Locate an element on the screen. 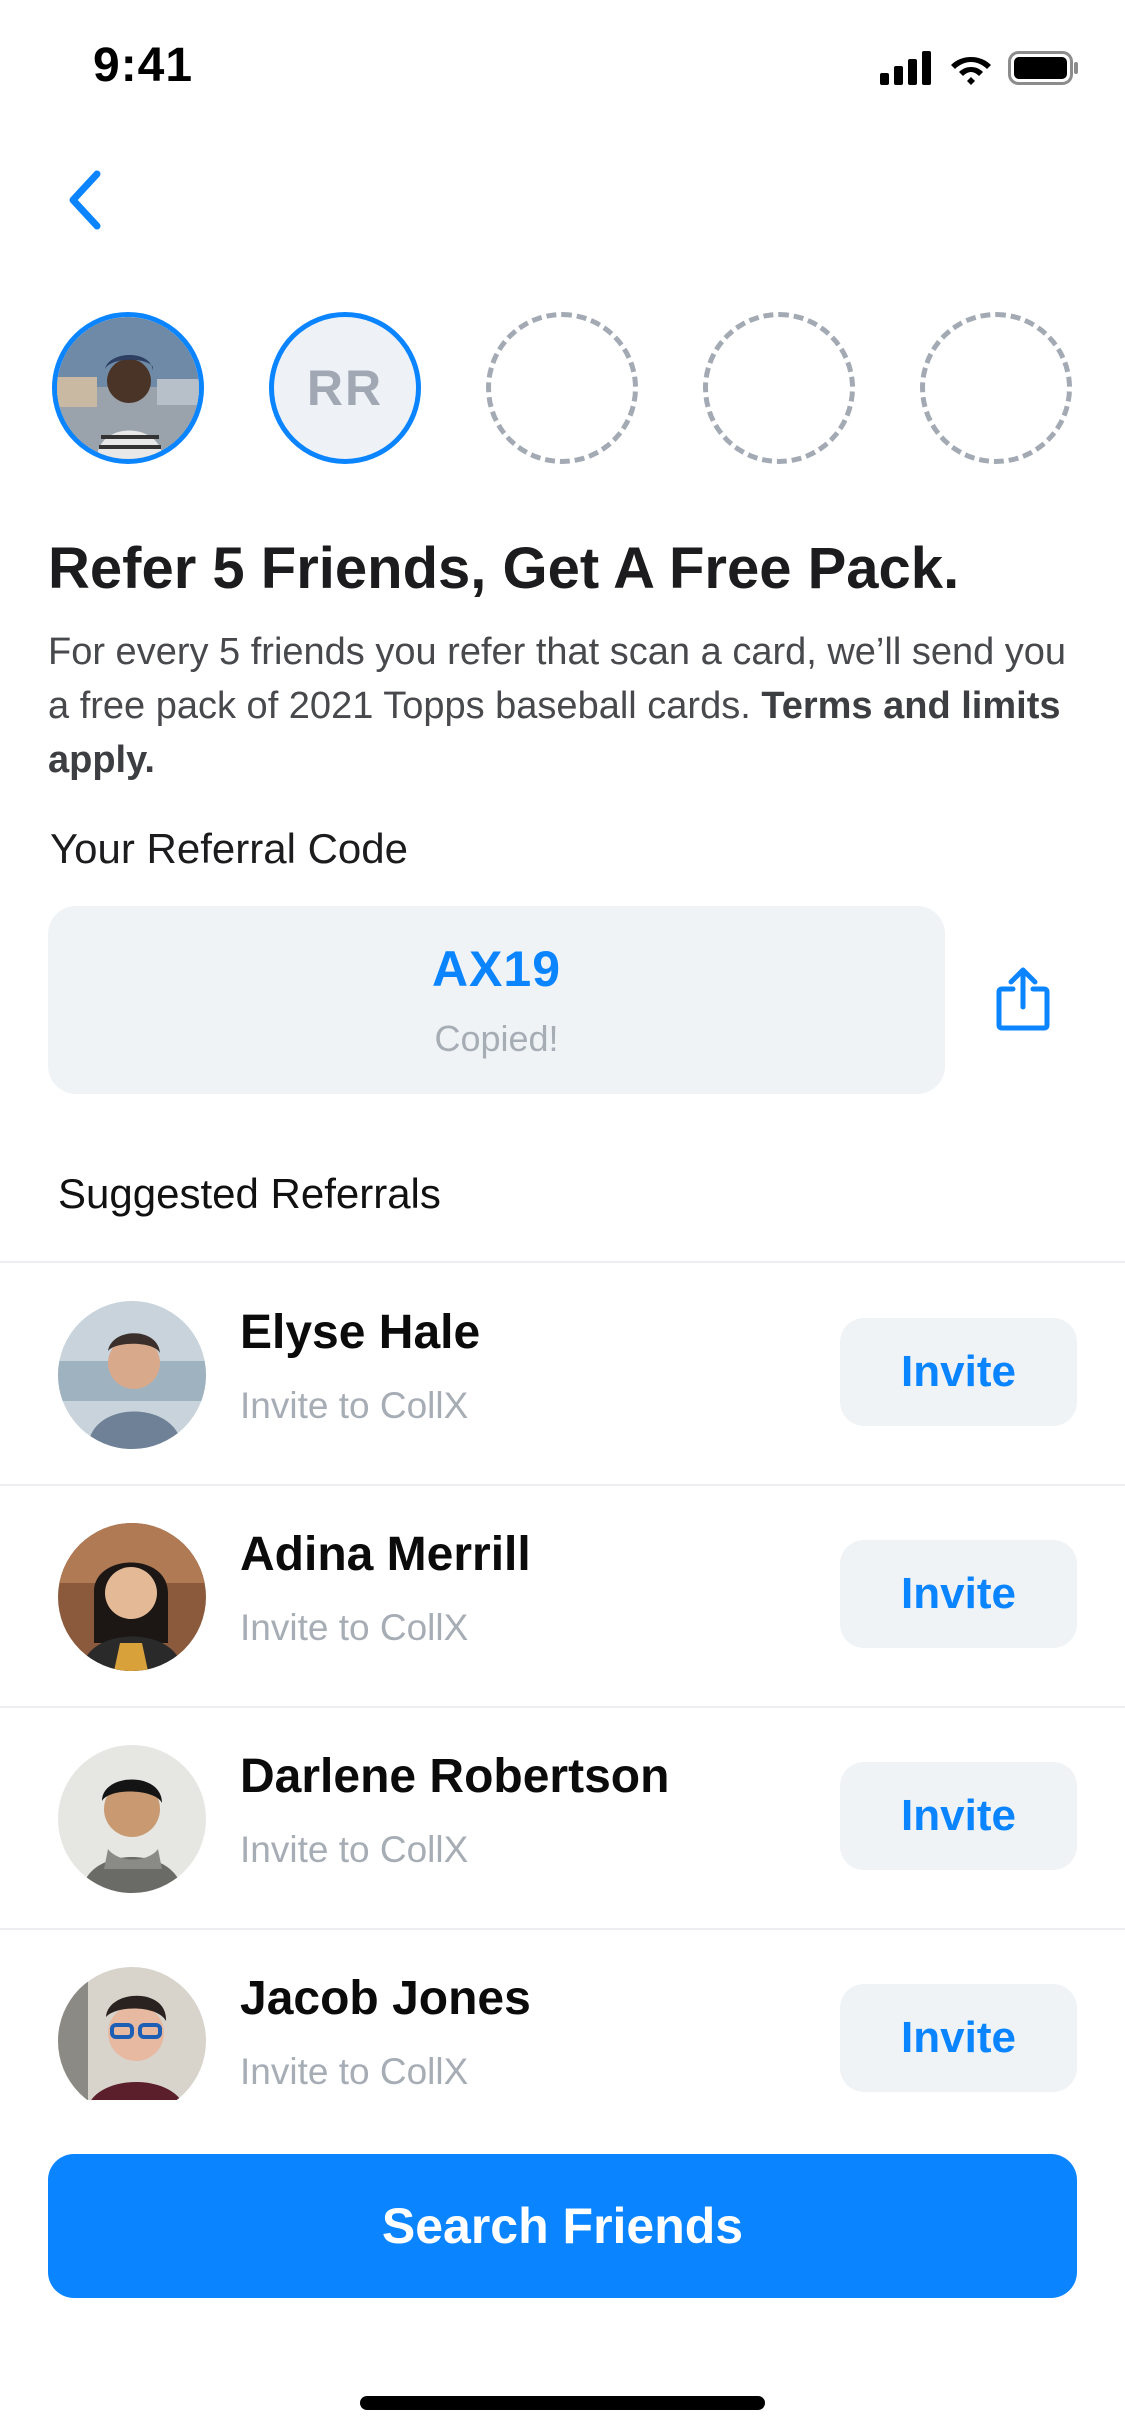 This screenshot has width=1125, height=2436. battery-icon is located at coordinates (1043, 68).